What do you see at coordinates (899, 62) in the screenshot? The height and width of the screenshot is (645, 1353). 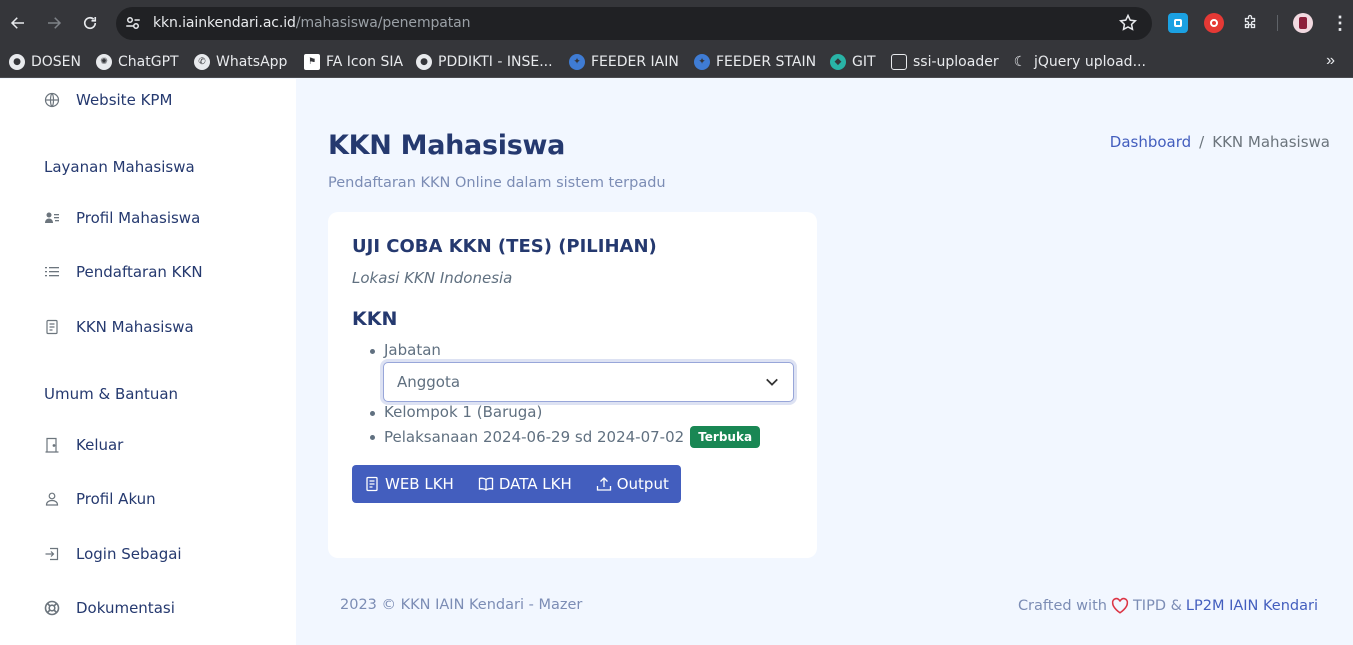 I see `page-icon` at bounding box center [899, 62].